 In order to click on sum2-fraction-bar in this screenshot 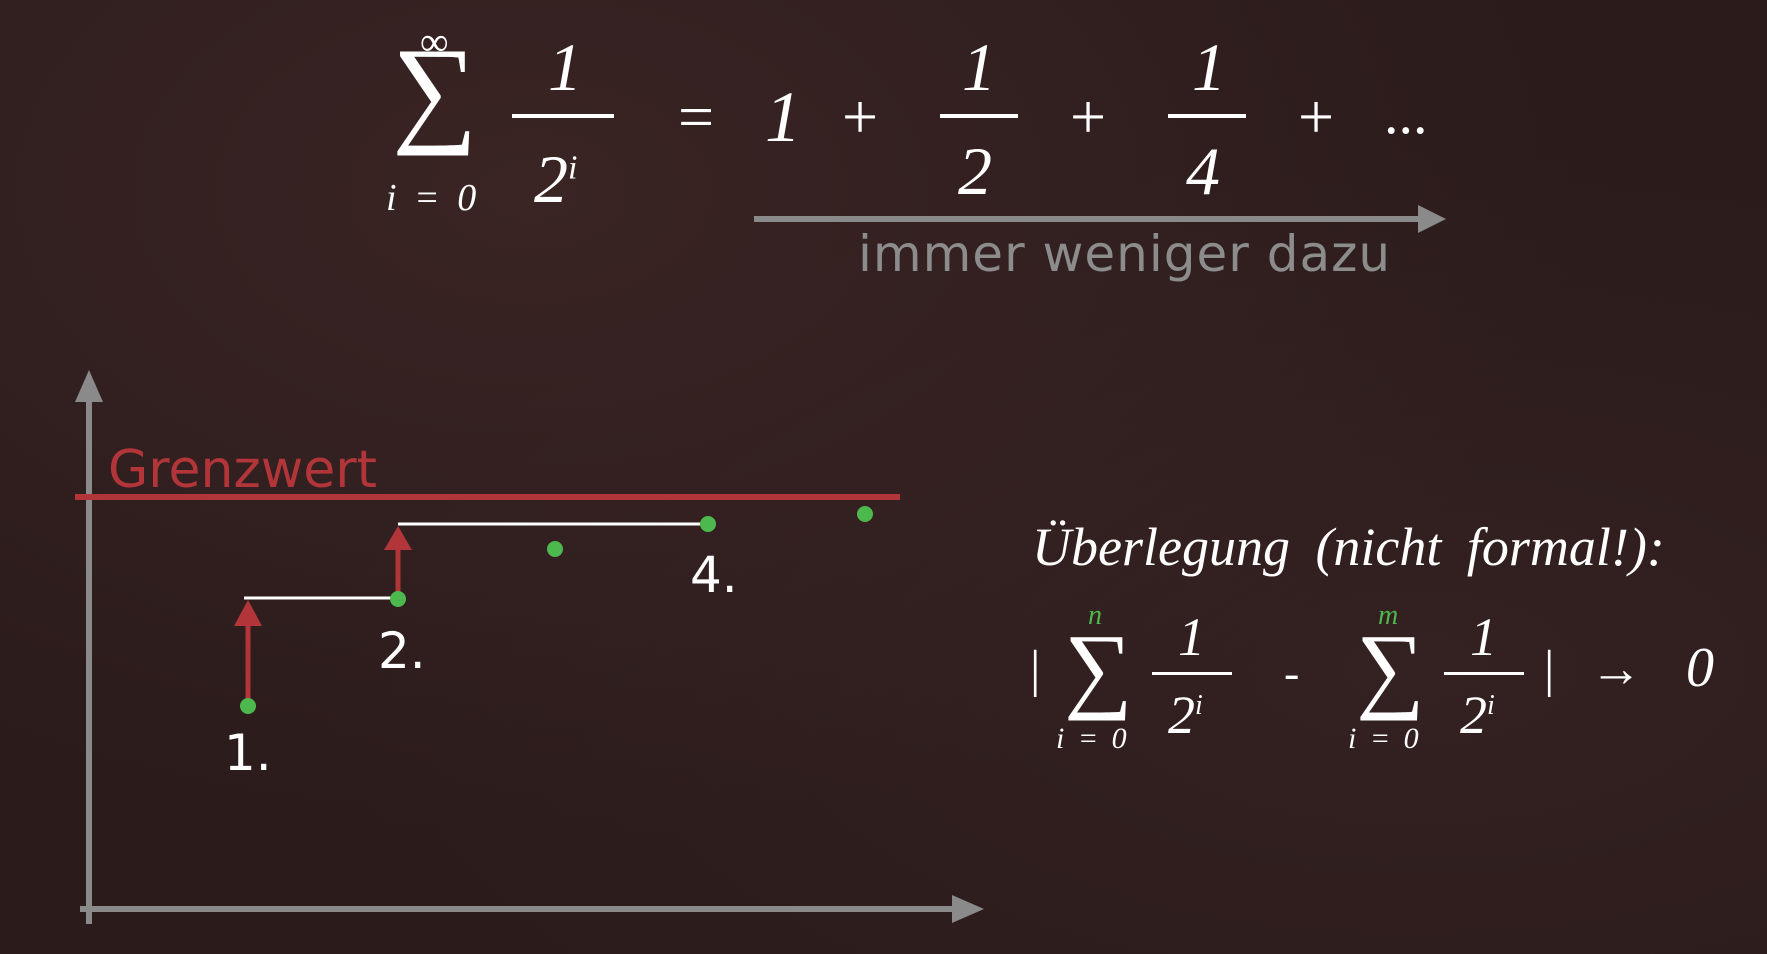, I will do `click(1484, 673)`.